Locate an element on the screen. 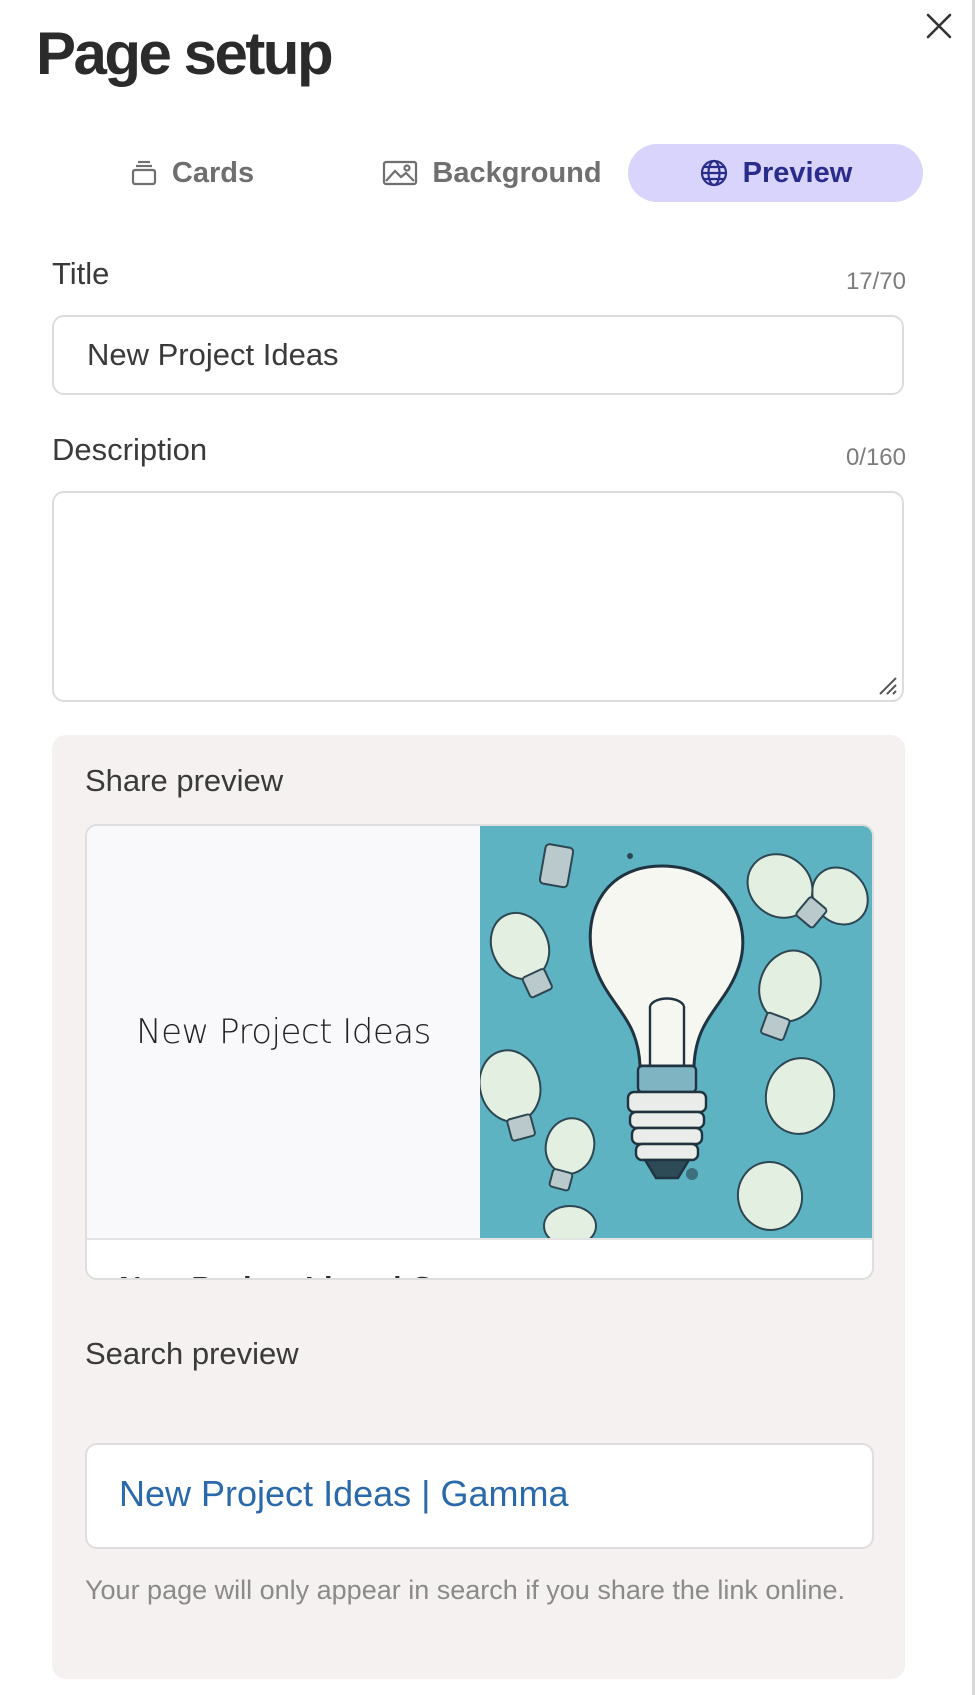  share-card-image is located at coordinates (676, 1032).